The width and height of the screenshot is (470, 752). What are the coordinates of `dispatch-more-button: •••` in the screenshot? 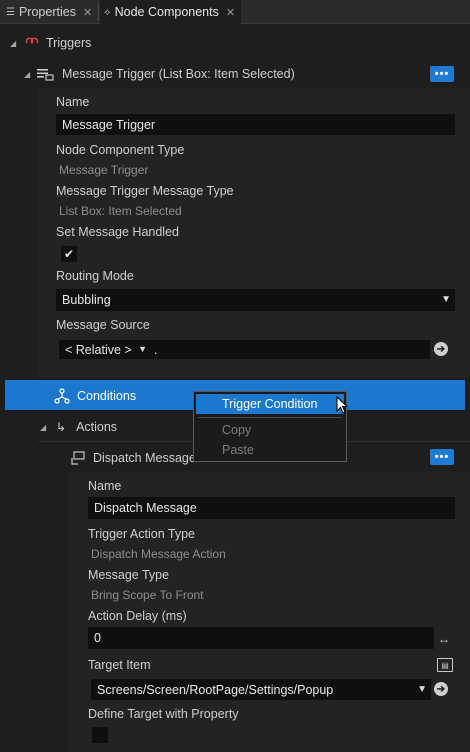 It's located at (442, 457).